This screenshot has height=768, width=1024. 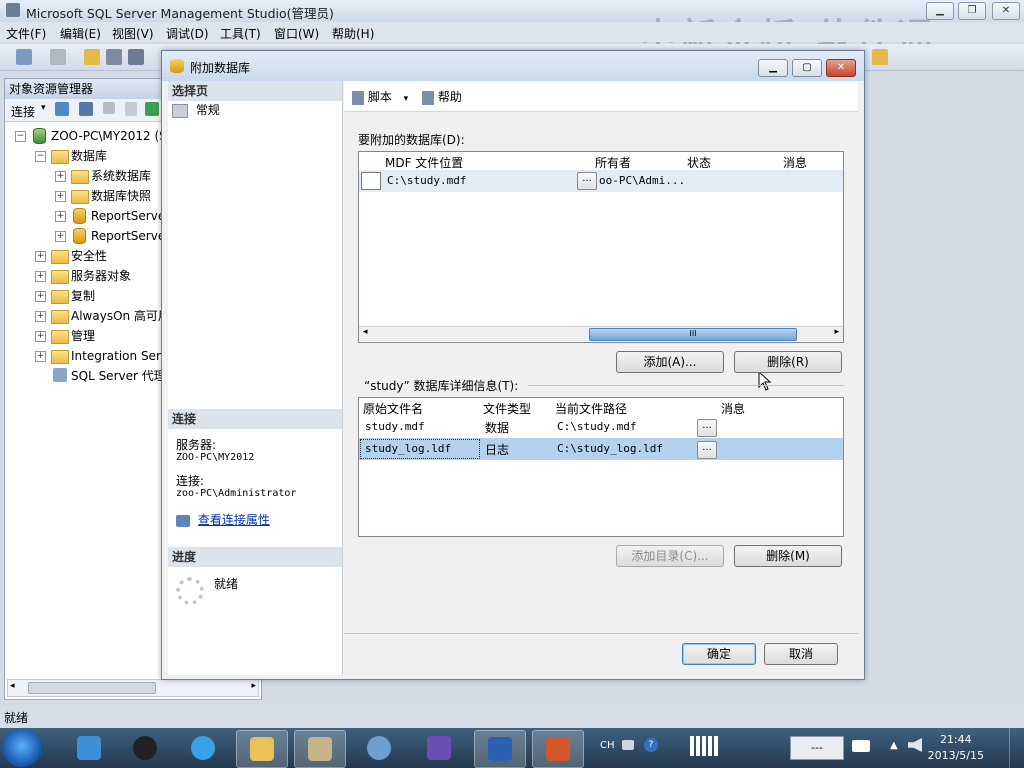 What do you see at coordinates (60, 357) in the screenshot?
I see `folder-icon` at bounding box center [60, 357].